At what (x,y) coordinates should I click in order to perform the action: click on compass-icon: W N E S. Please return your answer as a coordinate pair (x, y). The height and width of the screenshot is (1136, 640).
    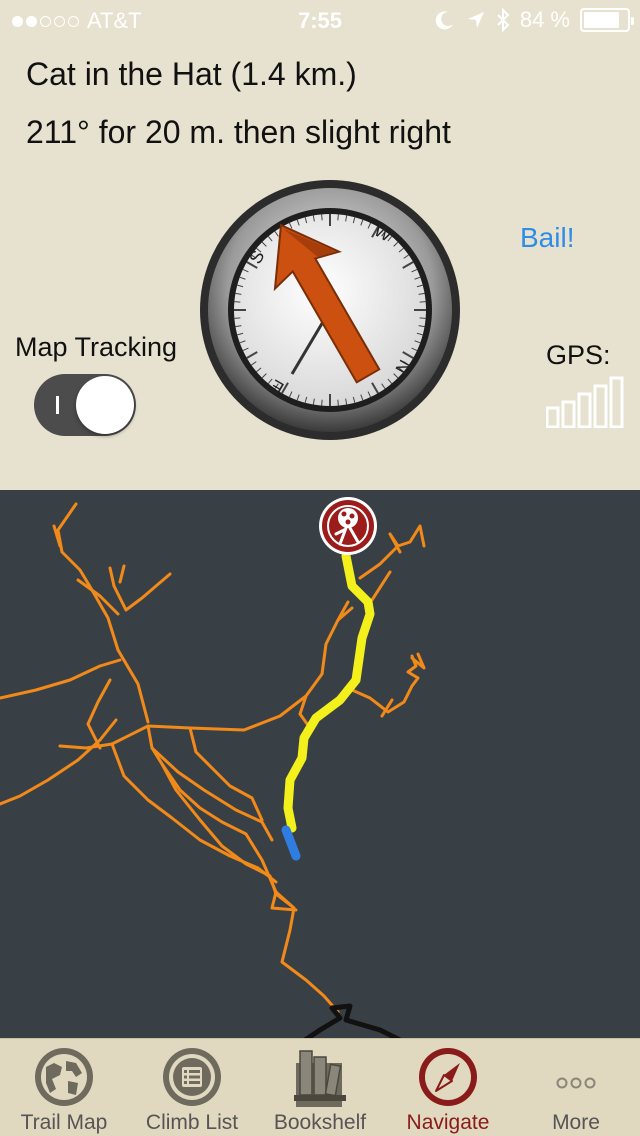
    Looking at the image, I should click on (330, 310).